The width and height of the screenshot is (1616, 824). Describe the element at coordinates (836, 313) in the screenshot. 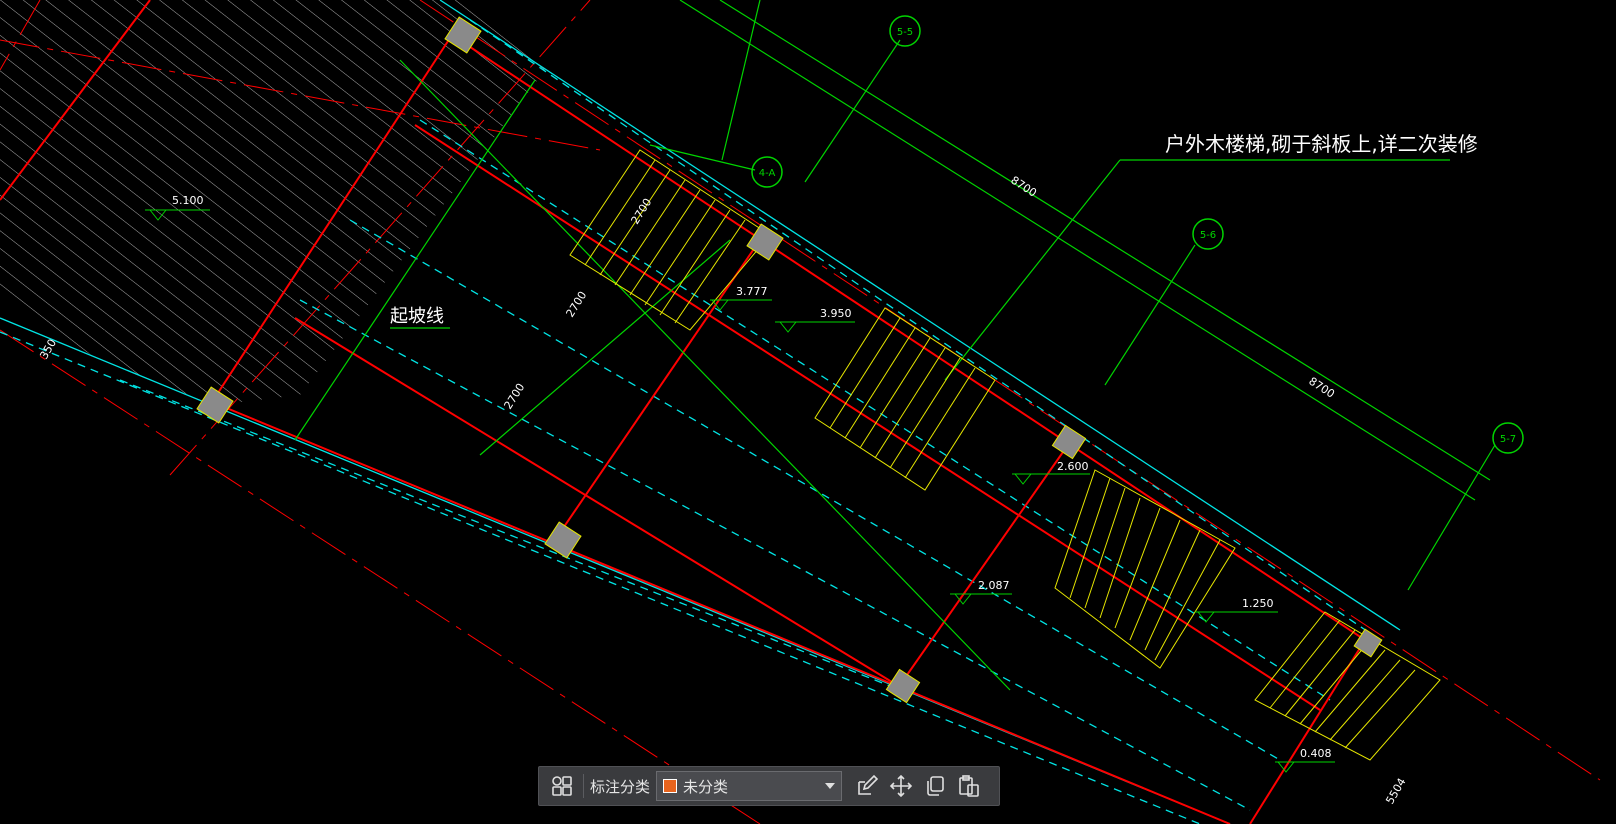

I see `elevation-3950: 3.950` at that location.